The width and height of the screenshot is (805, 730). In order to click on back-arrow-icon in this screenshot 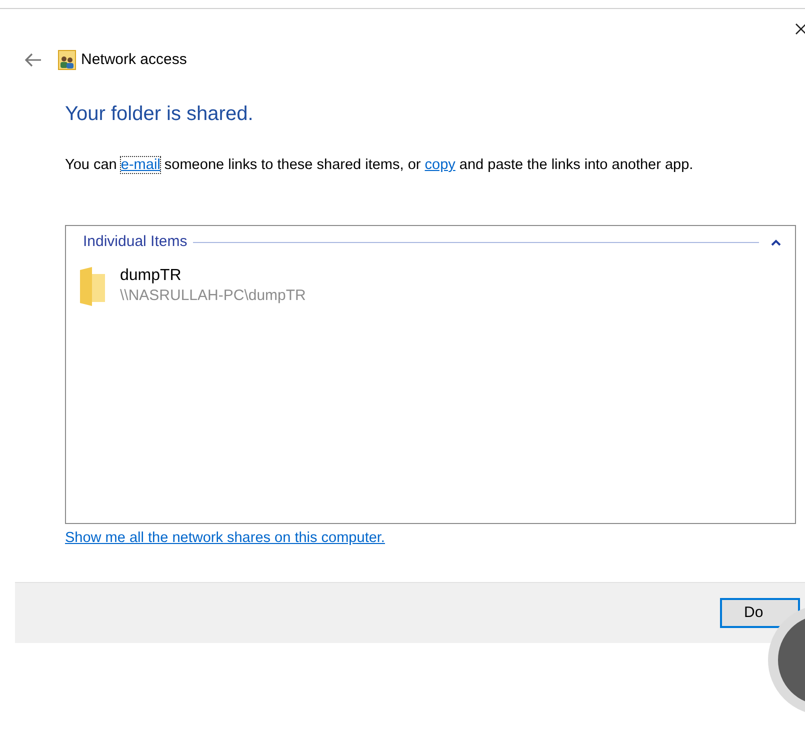, I will do `click(33, 60)`.